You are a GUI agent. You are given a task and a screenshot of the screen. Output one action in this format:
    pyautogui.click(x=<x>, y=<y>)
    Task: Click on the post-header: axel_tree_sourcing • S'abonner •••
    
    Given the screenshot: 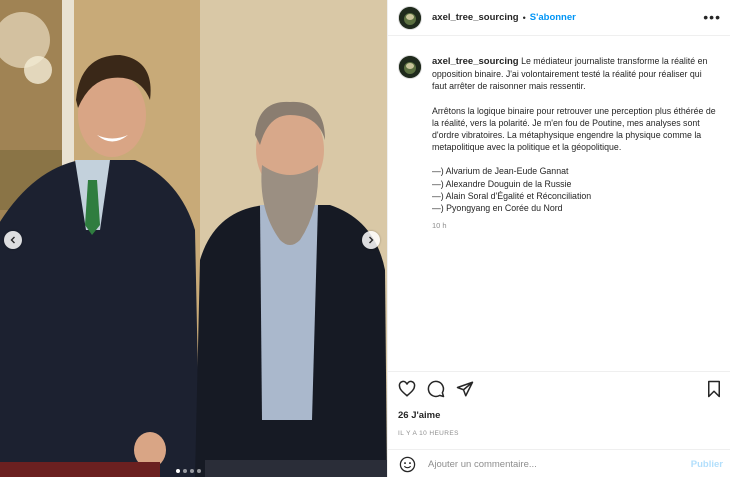 What is the action you would take?
    pyautogui.click(x=559, y=18)
    